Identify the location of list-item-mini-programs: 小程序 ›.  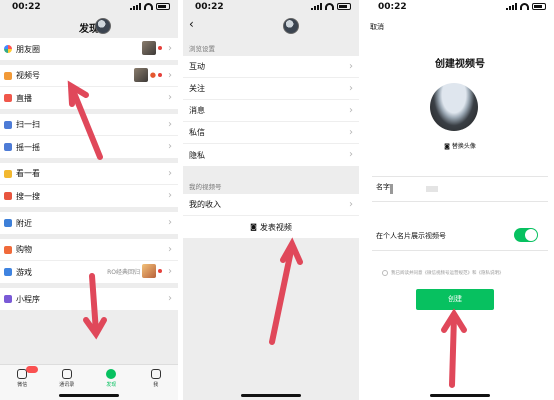
(89, 299).